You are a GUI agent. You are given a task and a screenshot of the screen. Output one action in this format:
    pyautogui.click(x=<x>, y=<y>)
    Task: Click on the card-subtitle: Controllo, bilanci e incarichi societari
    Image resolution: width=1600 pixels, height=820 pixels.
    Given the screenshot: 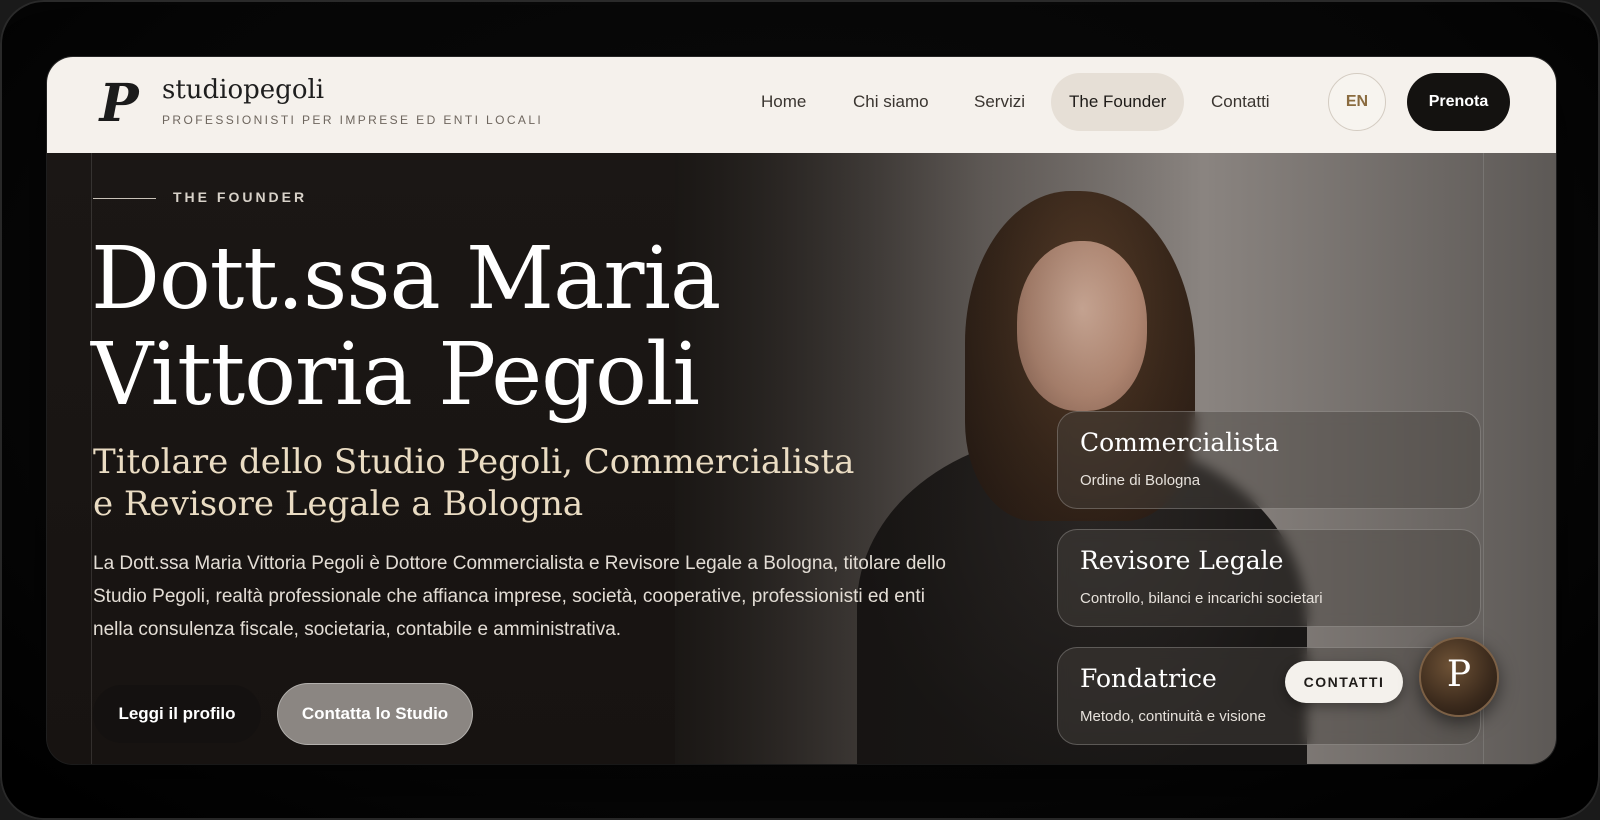 What is the action you would take?
    pyautogui.click(x=1201, y=598)
    